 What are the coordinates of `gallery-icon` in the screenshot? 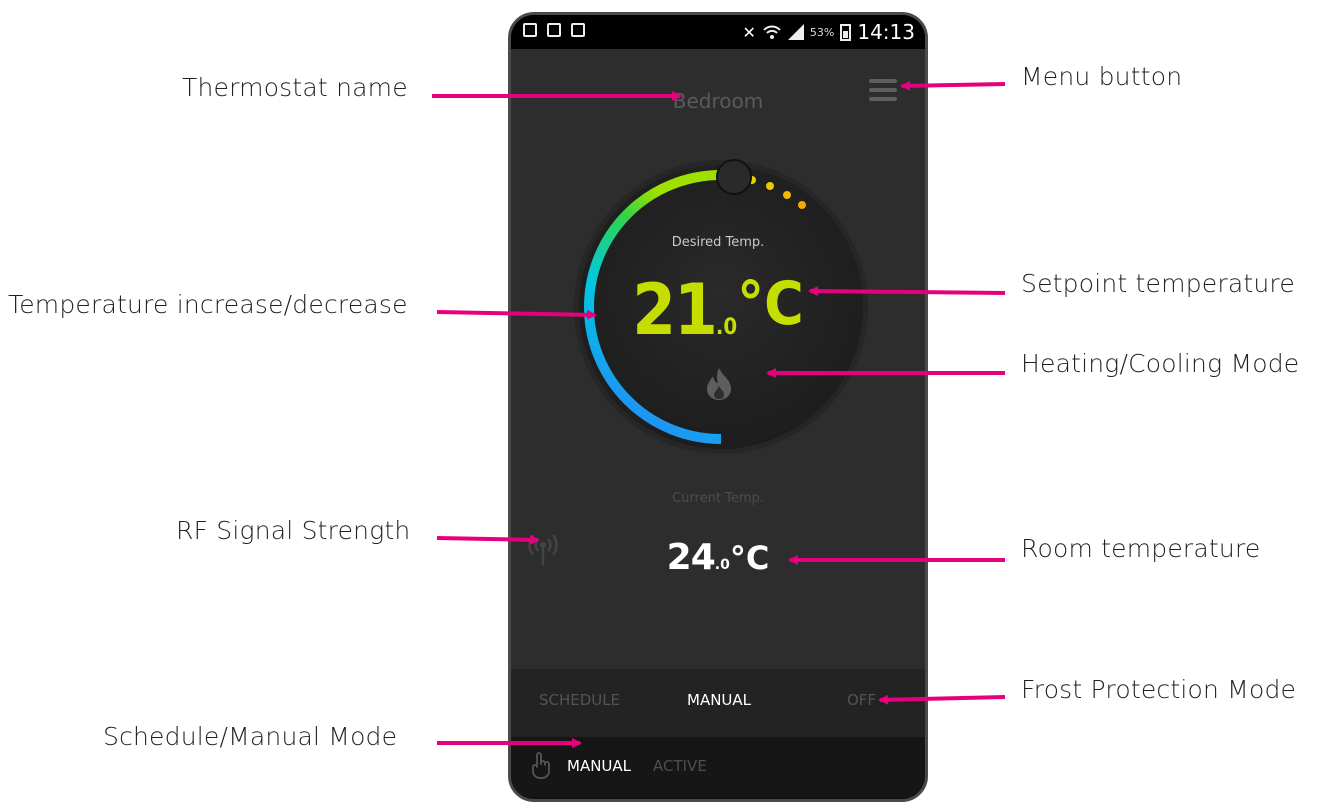 It's located at (530, 30).